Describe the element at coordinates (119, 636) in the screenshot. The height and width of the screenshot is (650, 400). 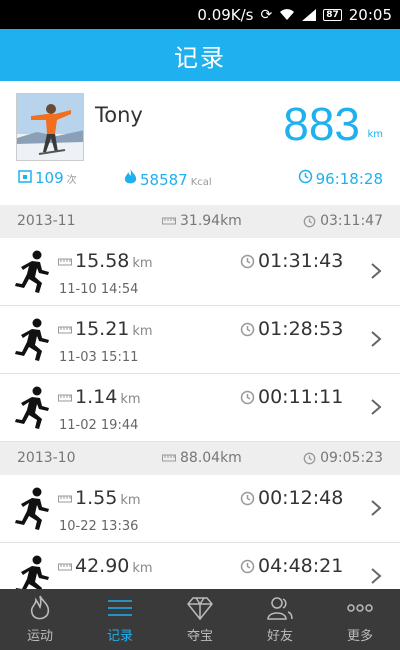
I see `nav-label: 记录` at that location.